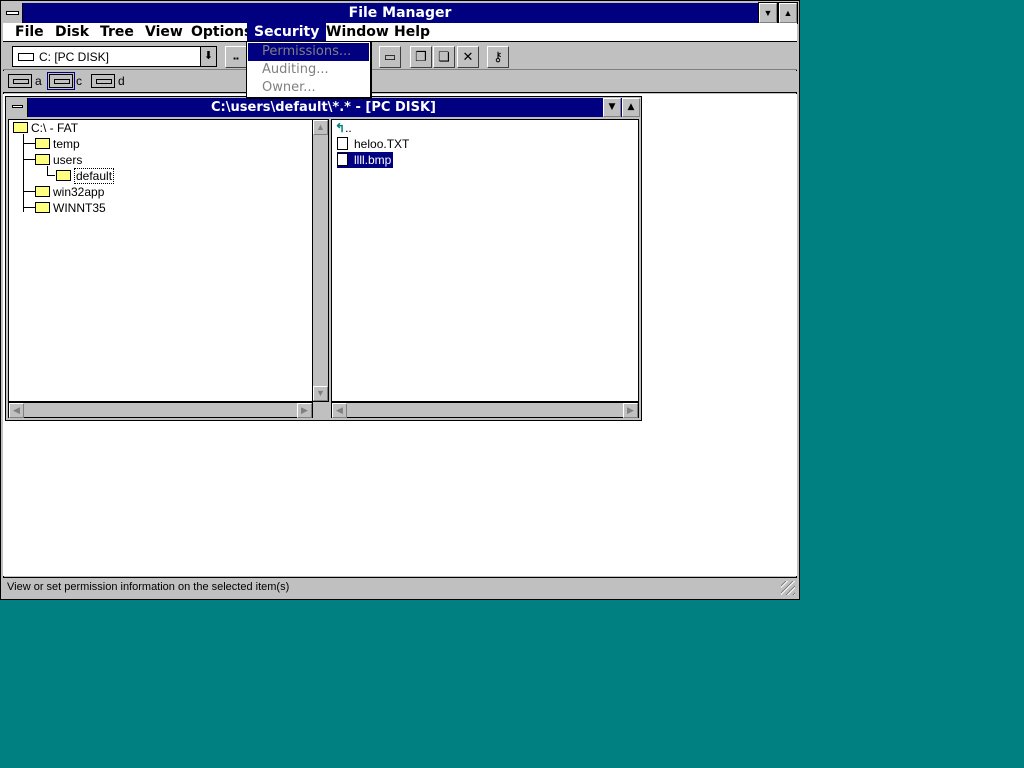 The image size is (1024, 768). I want to click on file-list: ↰.. heloo.TXT llll.bmp, so click(485, 260).